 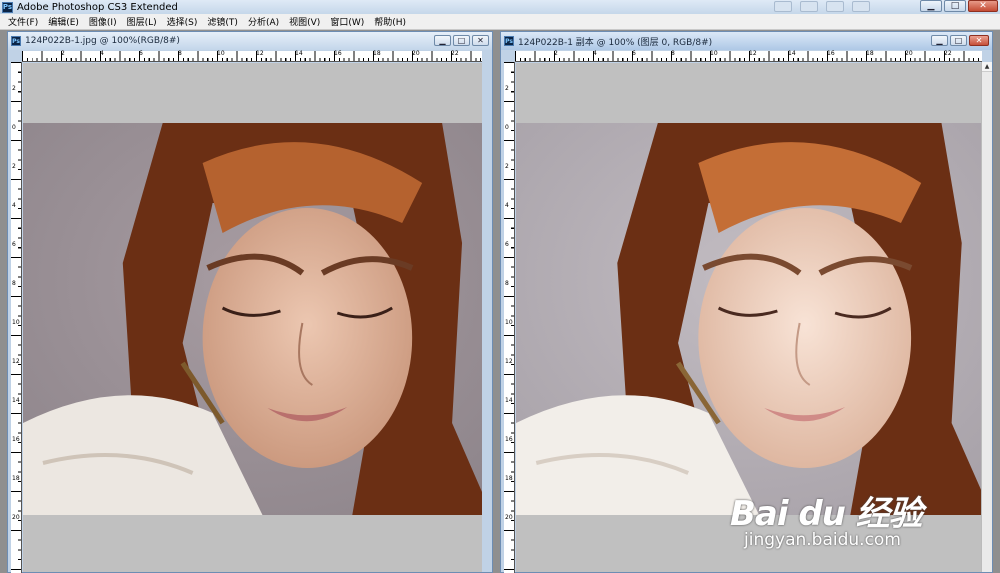 I want to click on baidu-watermark: Bai du 经验 jingyan.baidu.com, so click(x=830, y=521).